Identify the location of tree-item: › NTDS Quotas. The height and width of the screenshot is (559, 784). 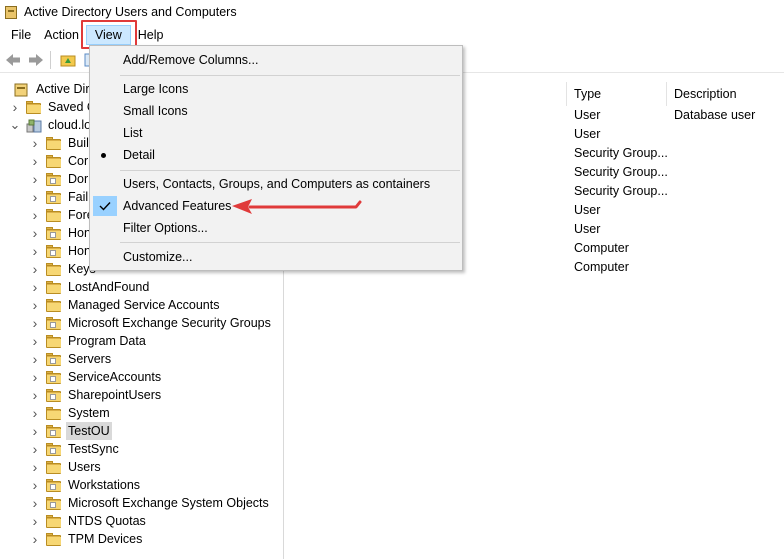
(89, 521).